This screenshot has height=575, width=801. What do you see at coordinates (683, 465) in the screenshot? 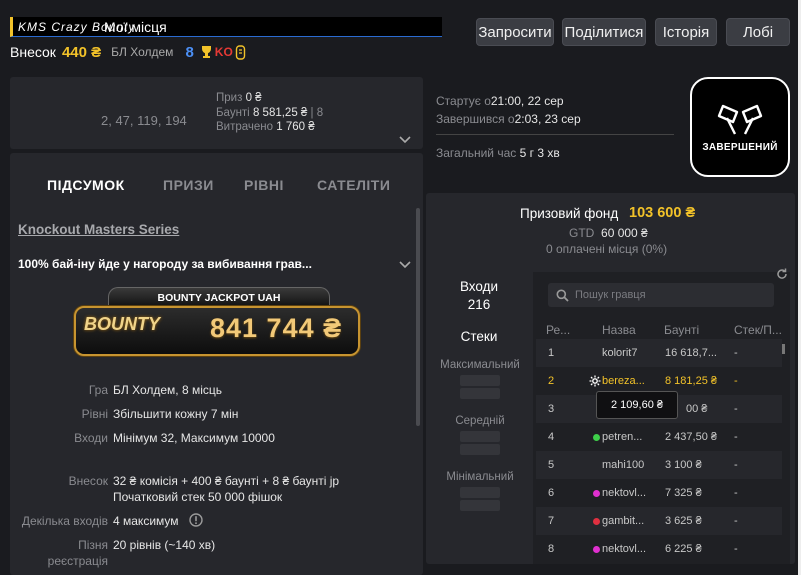
I see `row-bounty: 3 100 ₴` at bounding box center [683, 465].